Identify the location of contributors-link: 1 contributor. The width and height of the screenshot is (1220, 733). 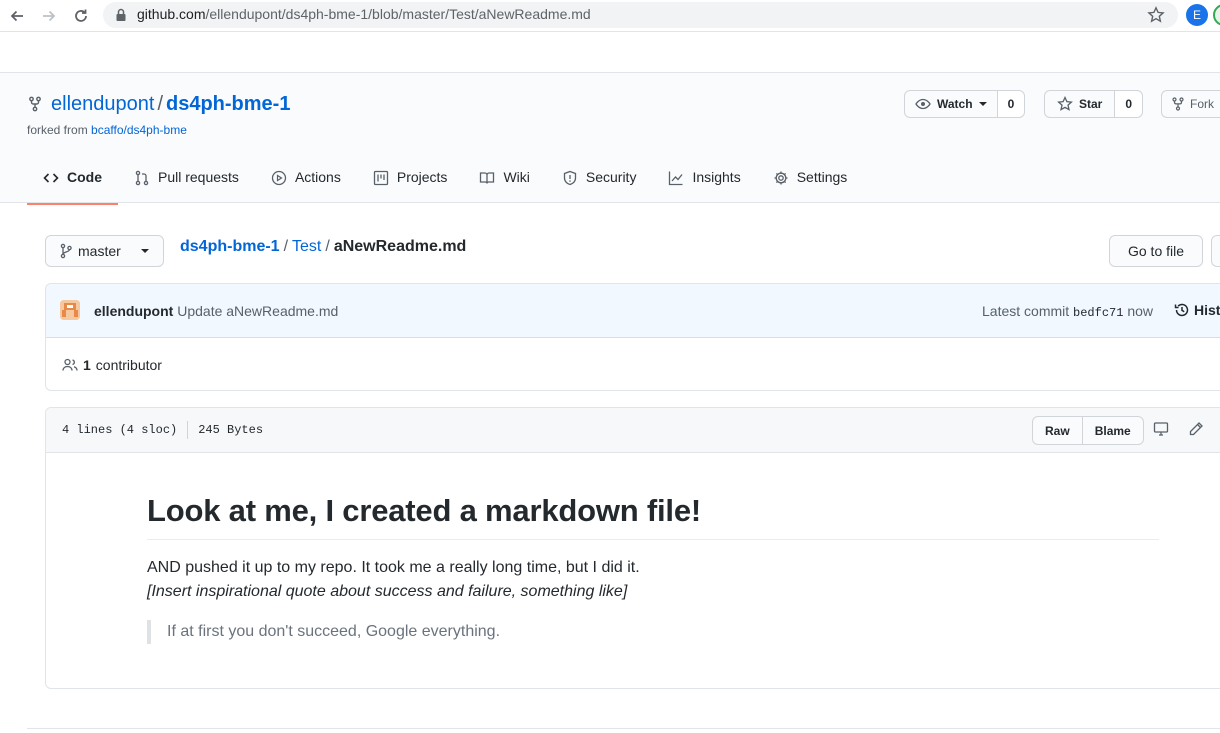
(112, 365).